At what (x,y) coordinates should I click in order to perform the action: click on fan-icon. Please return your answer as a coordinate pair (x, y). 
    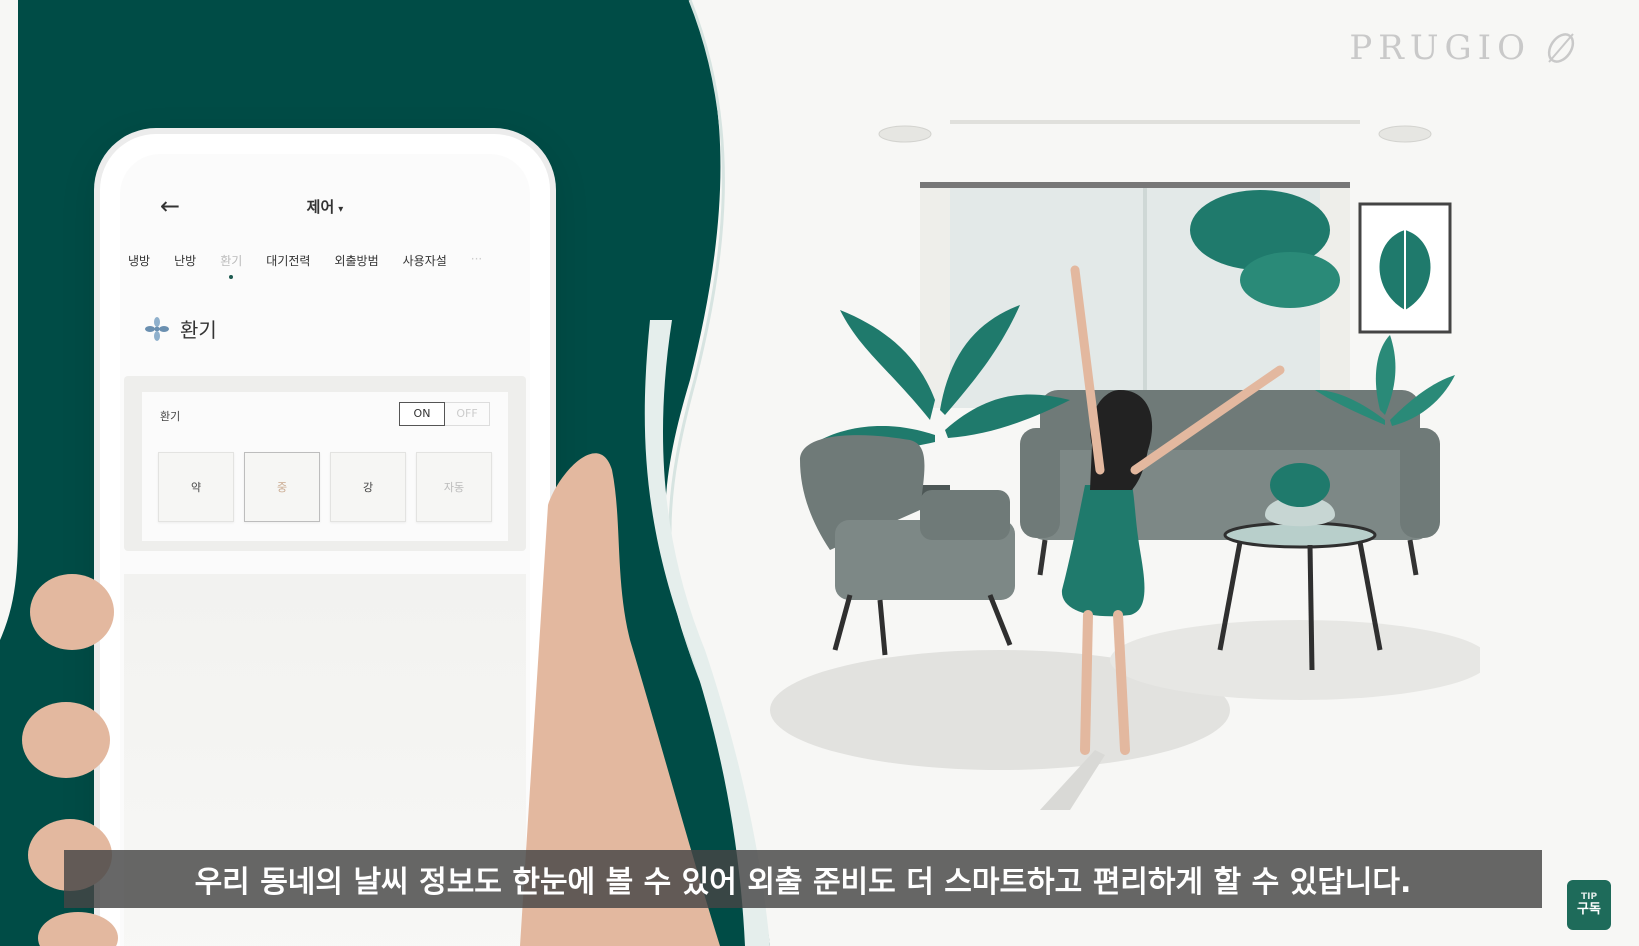
    Looking at the image, I should click on (157, 328).